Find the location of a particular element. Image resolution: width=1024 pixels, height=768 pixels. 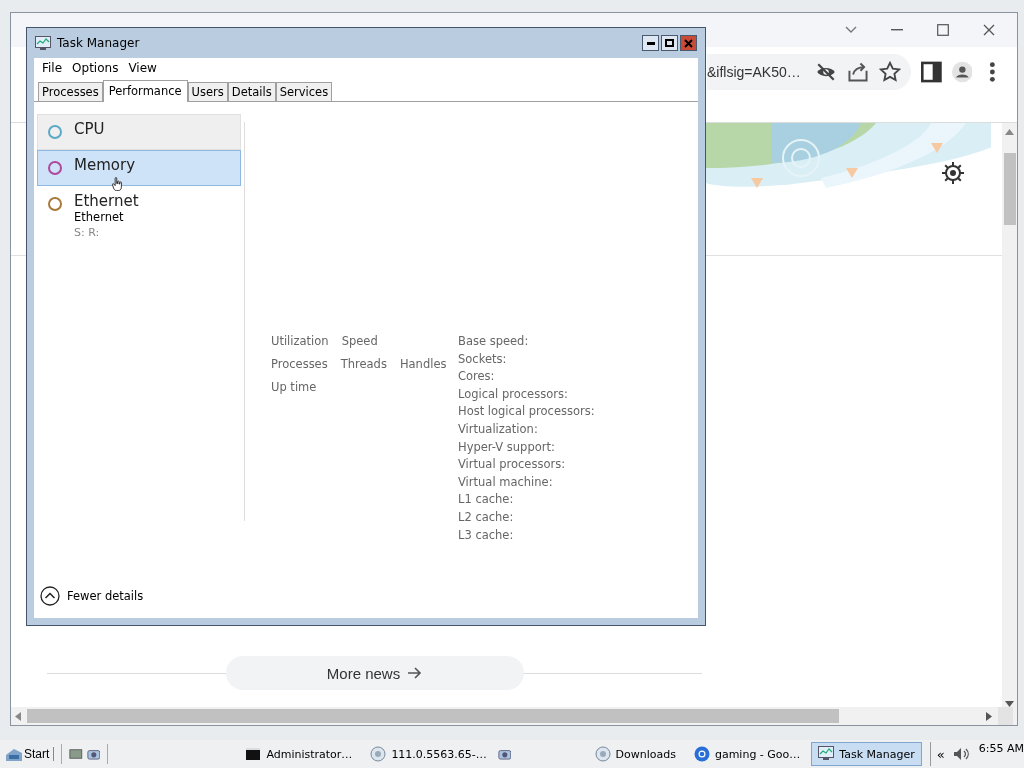

resource-item: Memory is located at coordinates (139, 168).